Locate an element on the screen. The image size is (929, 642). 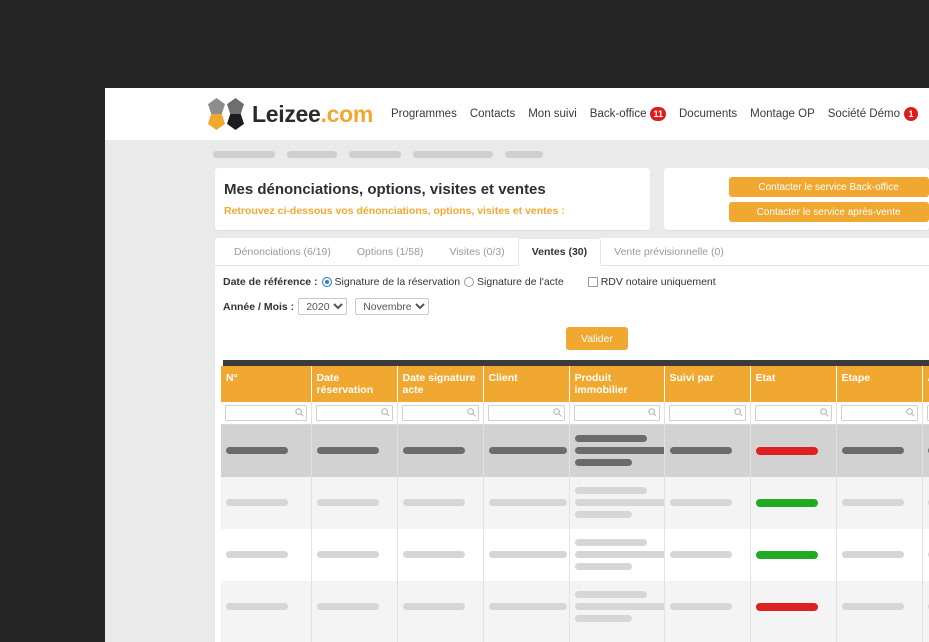
nav-item-2: Mon suivi is located at coordinates (552, 114).